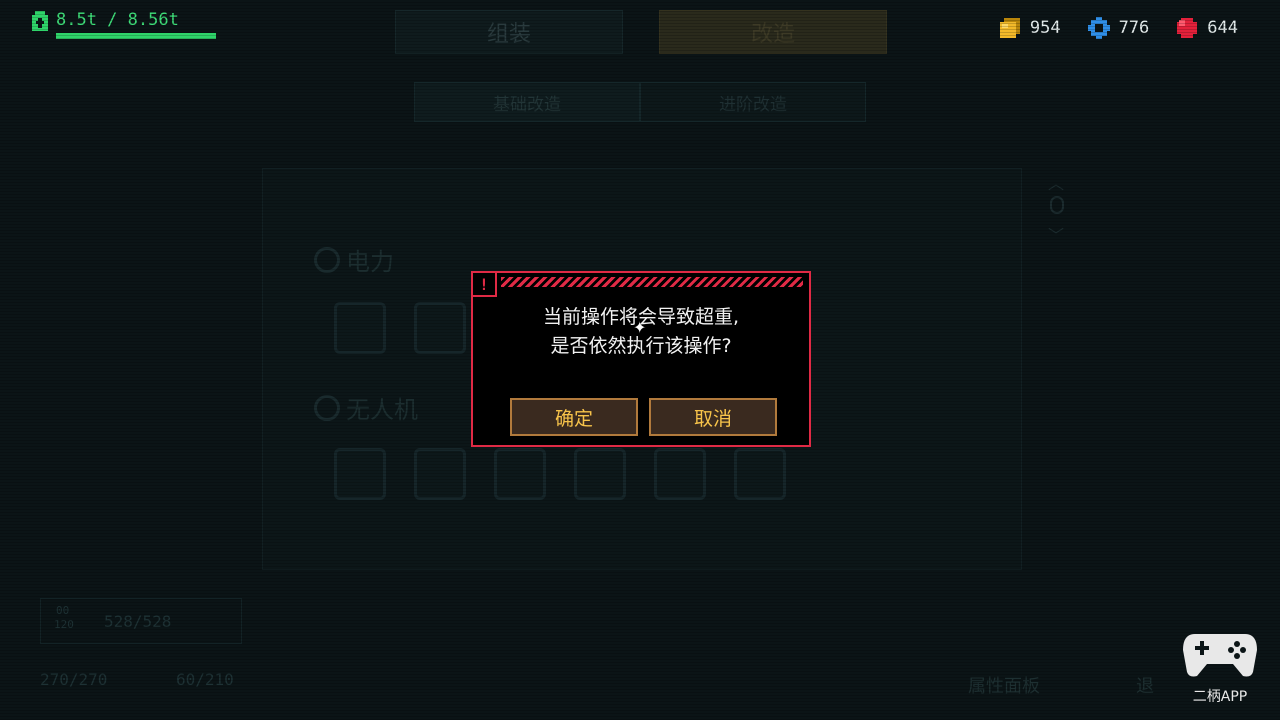  I want to click on sub-tabs: 基础改造 进阶改造, so click(640, 102).